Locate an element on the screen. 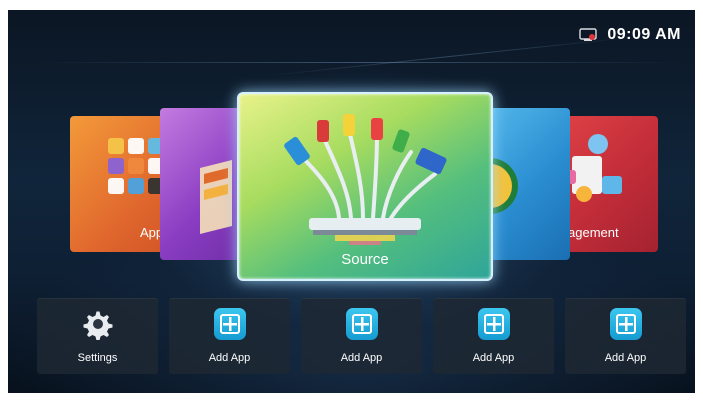 This screenshot has height=401, width=703. status-bar: 09:09 AM is located at coordinates (630, 35).